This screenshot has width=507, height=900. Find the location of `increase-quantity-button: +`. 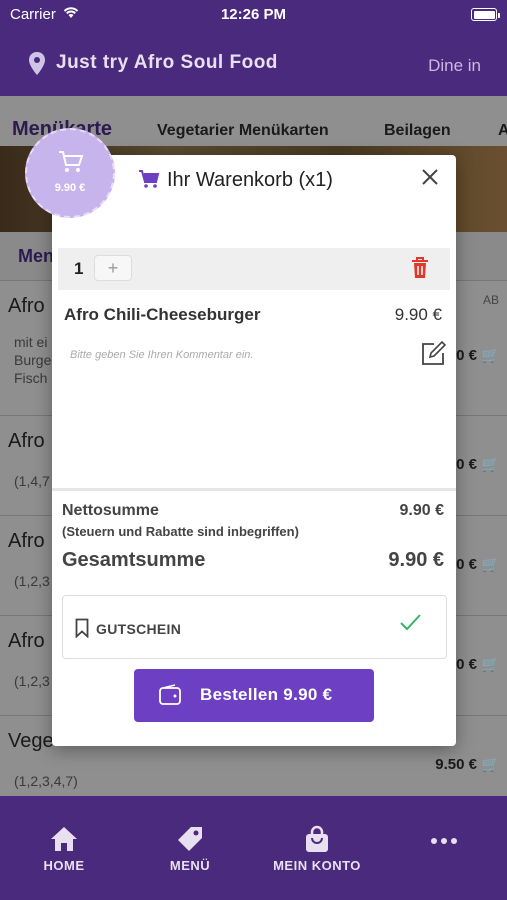

increase-quantity-button: + is located at coordinates (113, 268).